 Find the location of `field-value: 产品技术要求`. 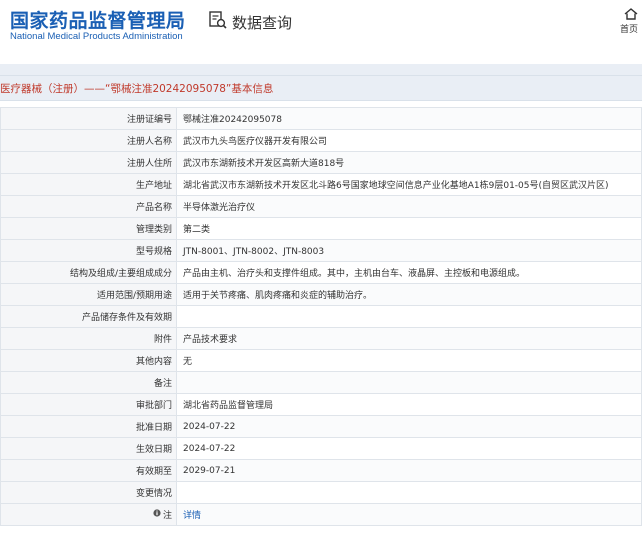

field-value: 产品技术要求 is located at coordinates (409, 338).